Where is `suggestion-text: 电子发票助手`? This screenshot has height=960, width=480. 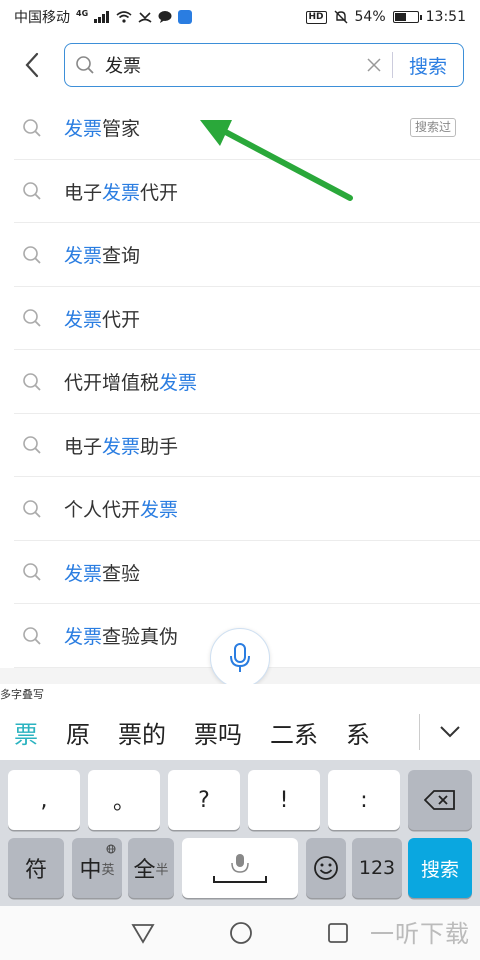 suggestion-text: 电子发票助手 is located at coordinates (121, 445).